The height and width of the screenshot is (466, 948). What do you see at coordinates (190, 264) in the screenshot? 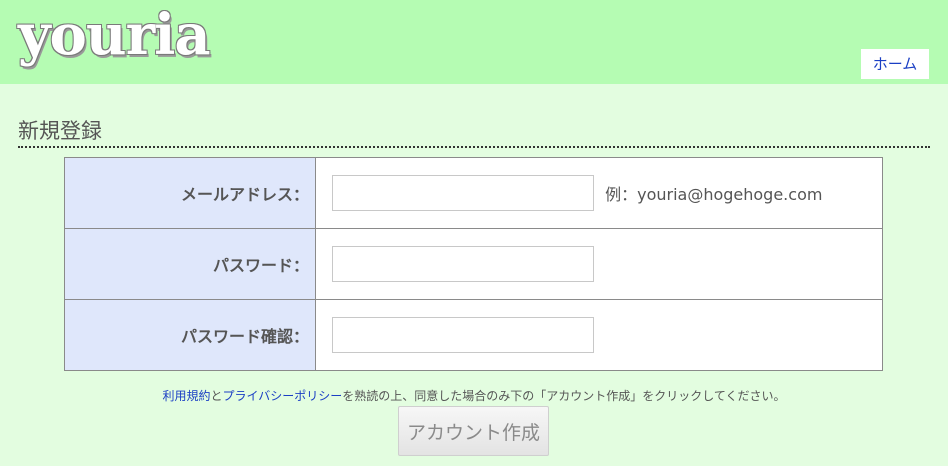
I see `password-label: パスワード：` at bounding box center [190, 264].